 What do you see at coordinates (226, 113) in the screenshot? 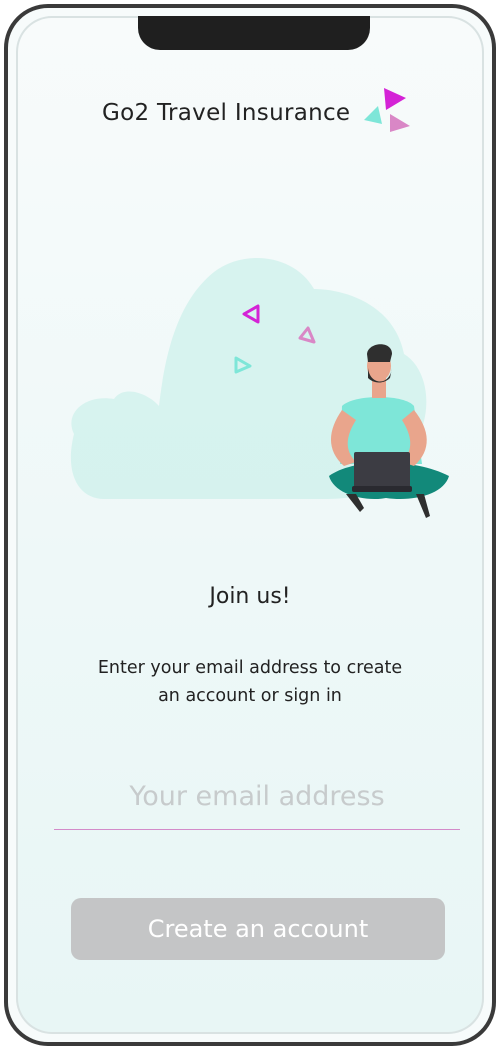
I see `app-title: Go2 Travel Insurance` at bounding box center [226, 113].